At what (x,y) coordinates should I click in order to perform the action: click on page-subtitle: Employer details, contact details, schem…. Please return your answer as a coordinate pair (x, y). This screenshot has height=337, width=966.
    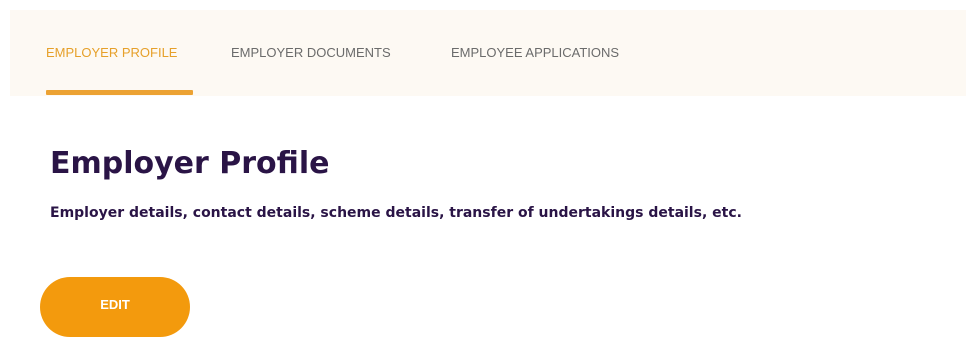
    Looking at the image, I should click on (396, 213).